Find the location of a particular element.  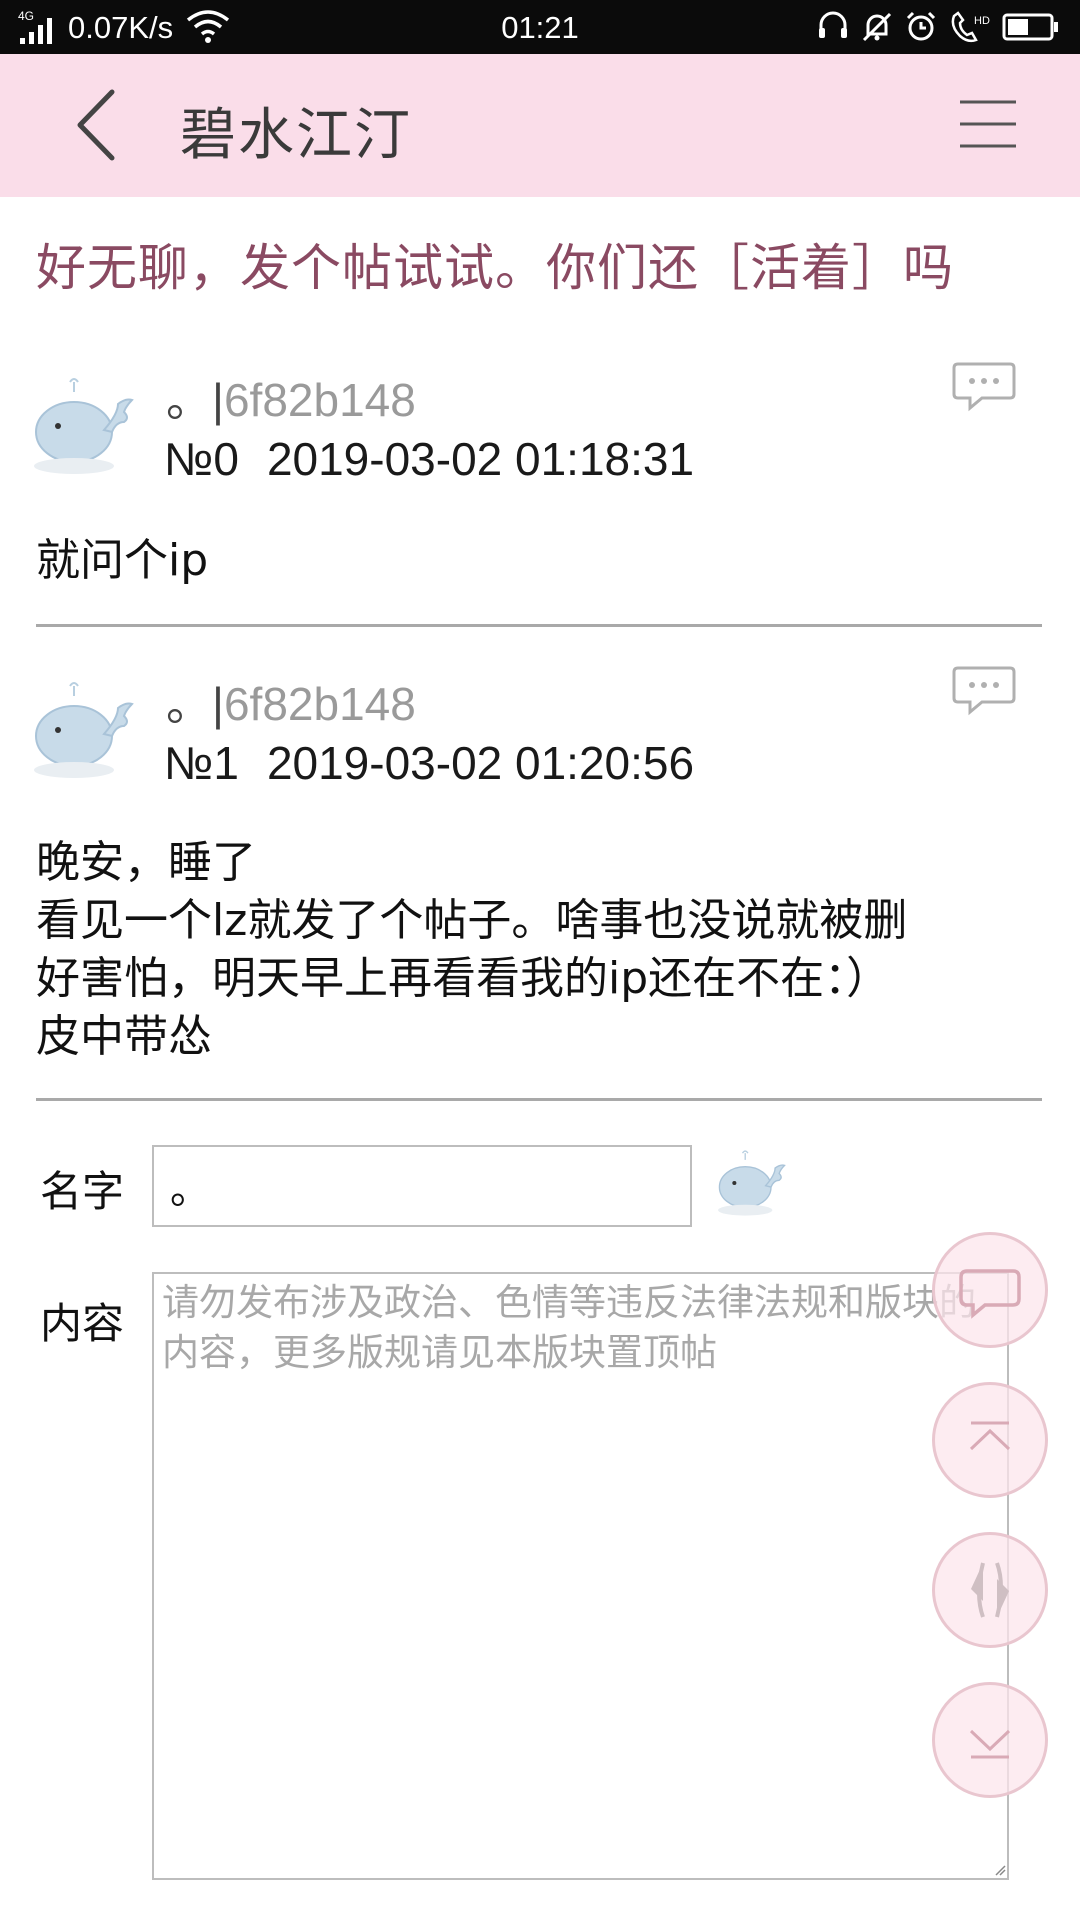

name-label: 名字 is located at coordinates (82, 1191).